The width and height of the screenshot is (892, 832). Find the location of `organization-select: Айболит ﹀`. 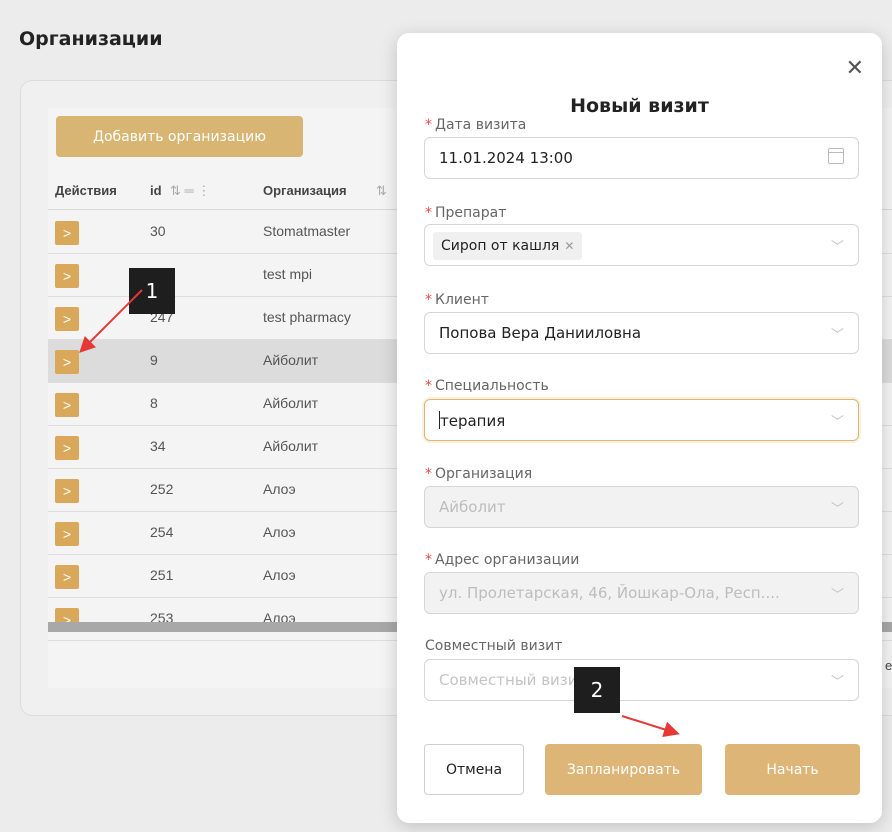

organization-select: Айболит ﹀ is located at coordinates (641, 507).